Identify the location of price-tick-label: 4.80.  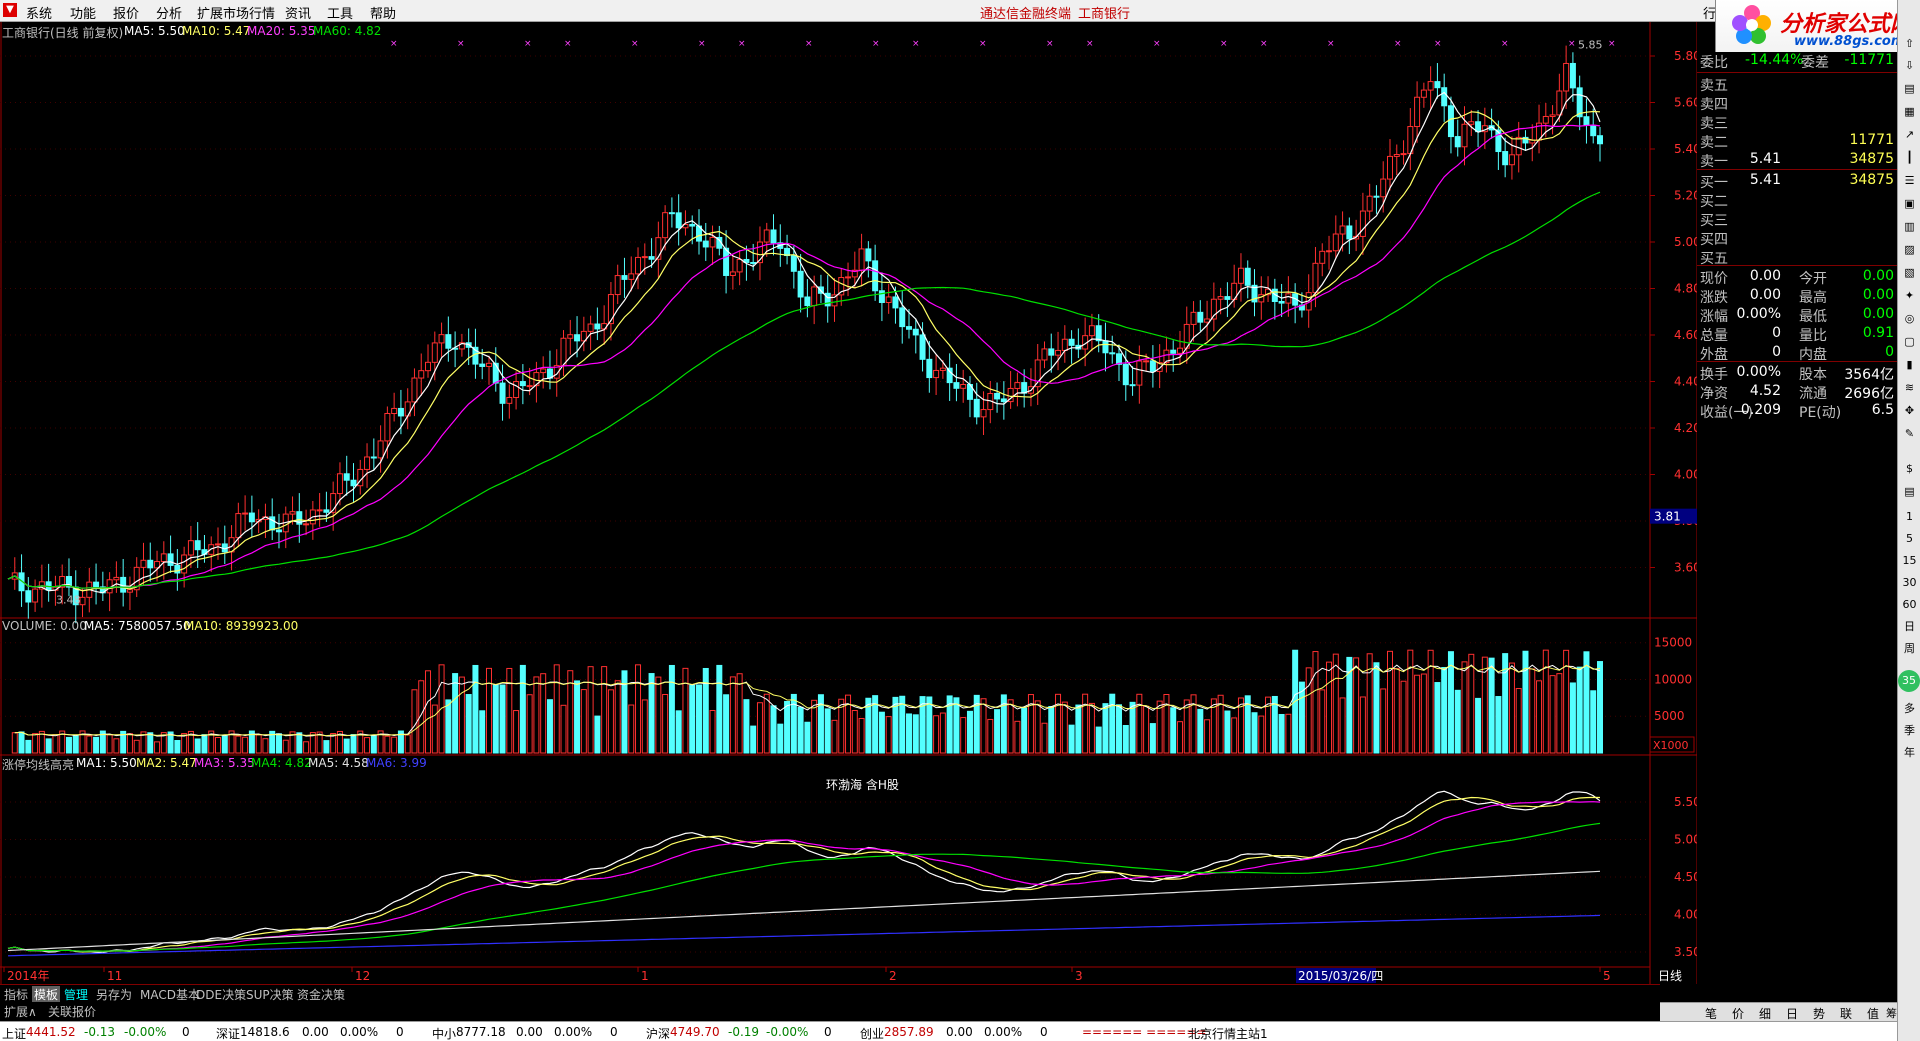
(1685, 289).